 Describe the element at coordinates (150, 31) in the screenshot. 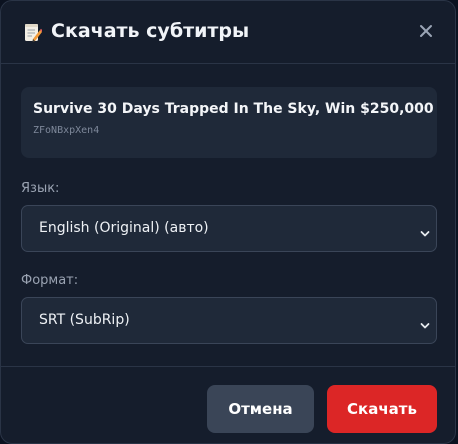

I see `dialog-title: Скачать субтитры` at that location.